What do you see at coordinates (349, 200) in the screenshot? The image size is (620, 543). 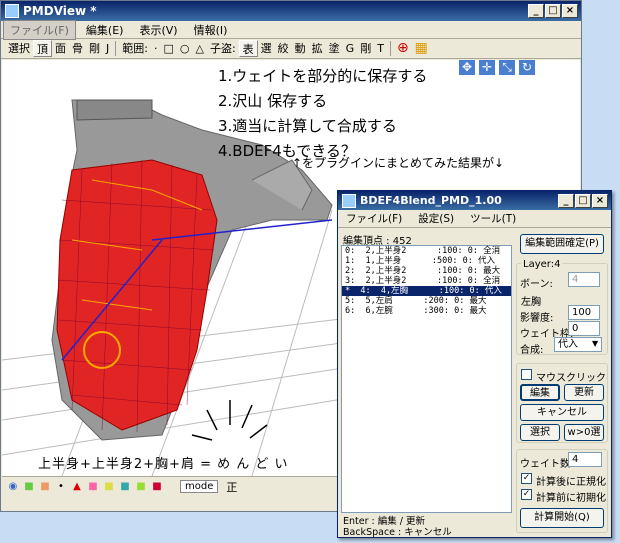 I see `plugin-icon` at bounding box center [349, 200].